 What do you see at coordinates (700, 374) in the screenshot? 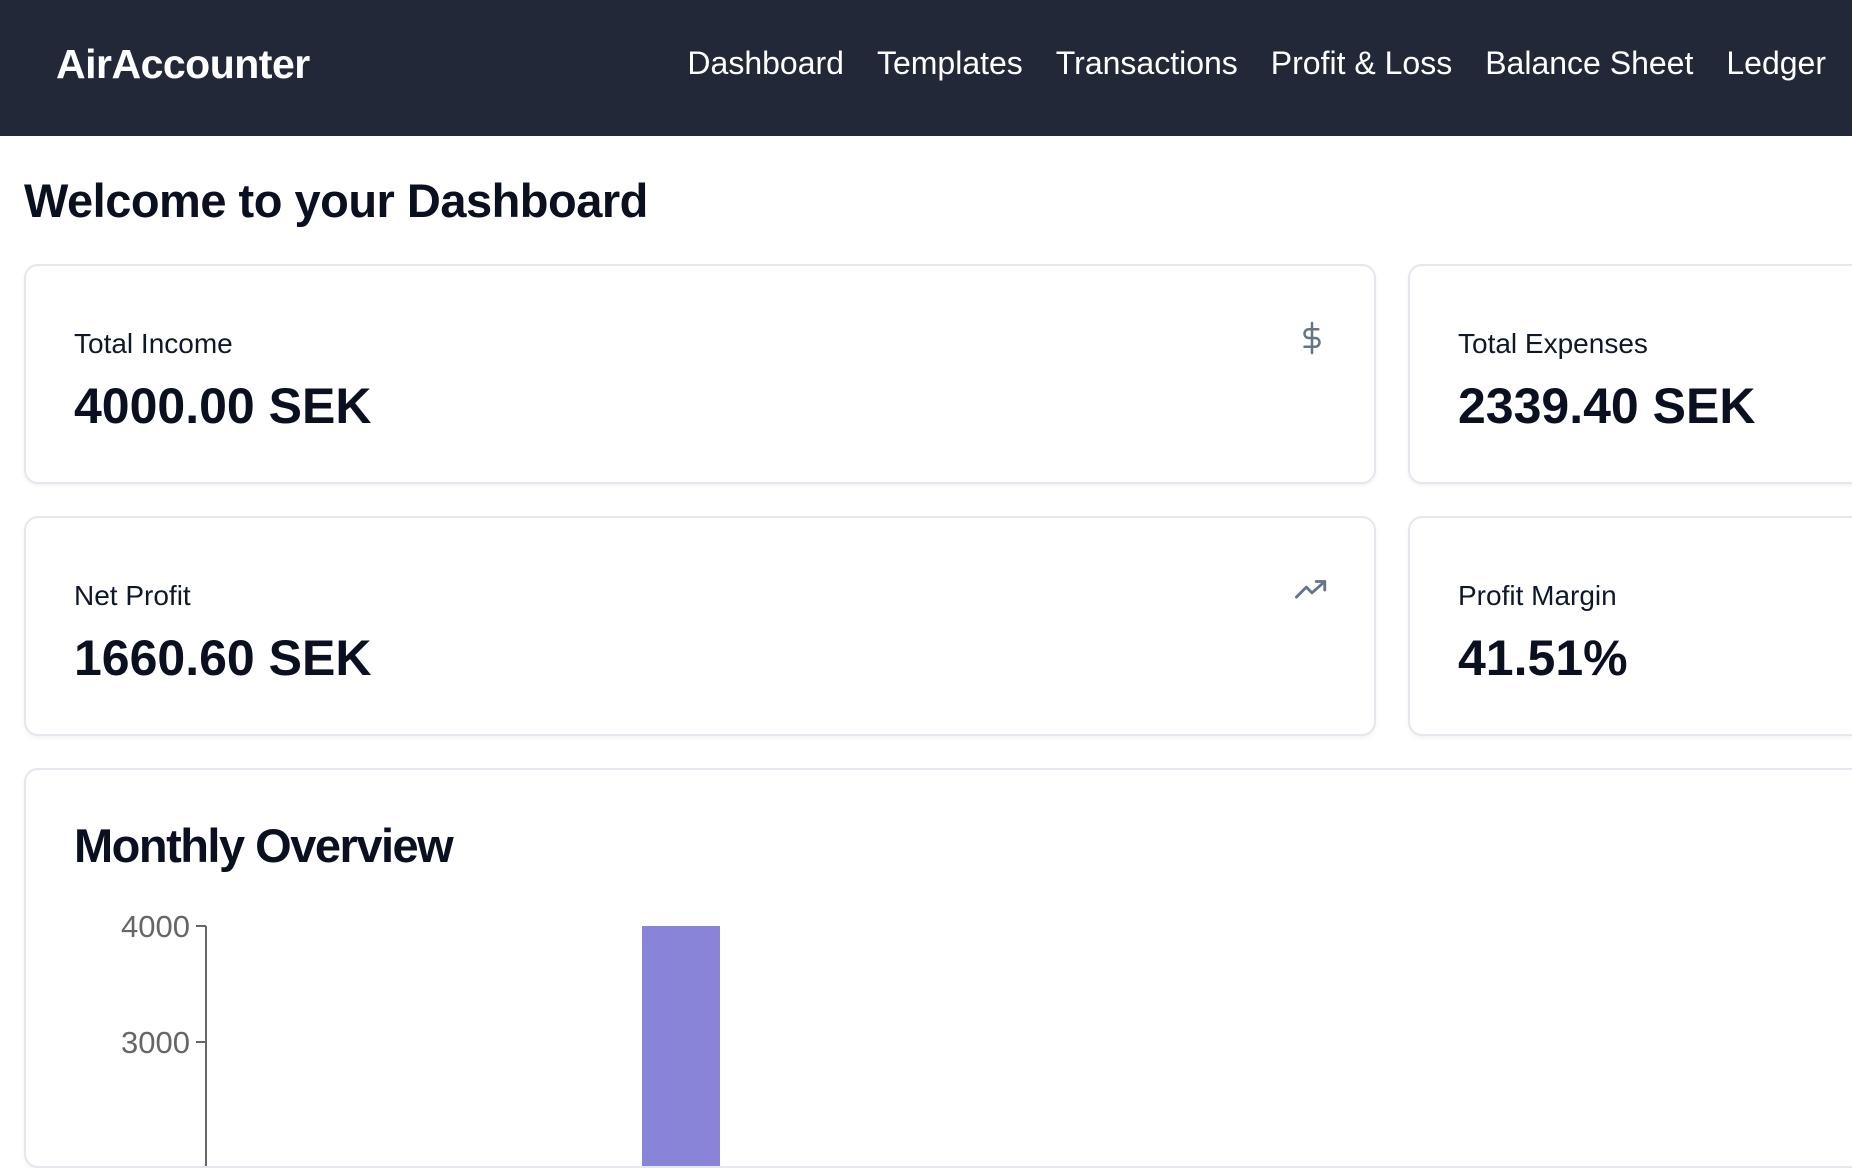
I see `total-income-card: Total Income 4000.00 SEK` at bounding box center [700, 374].